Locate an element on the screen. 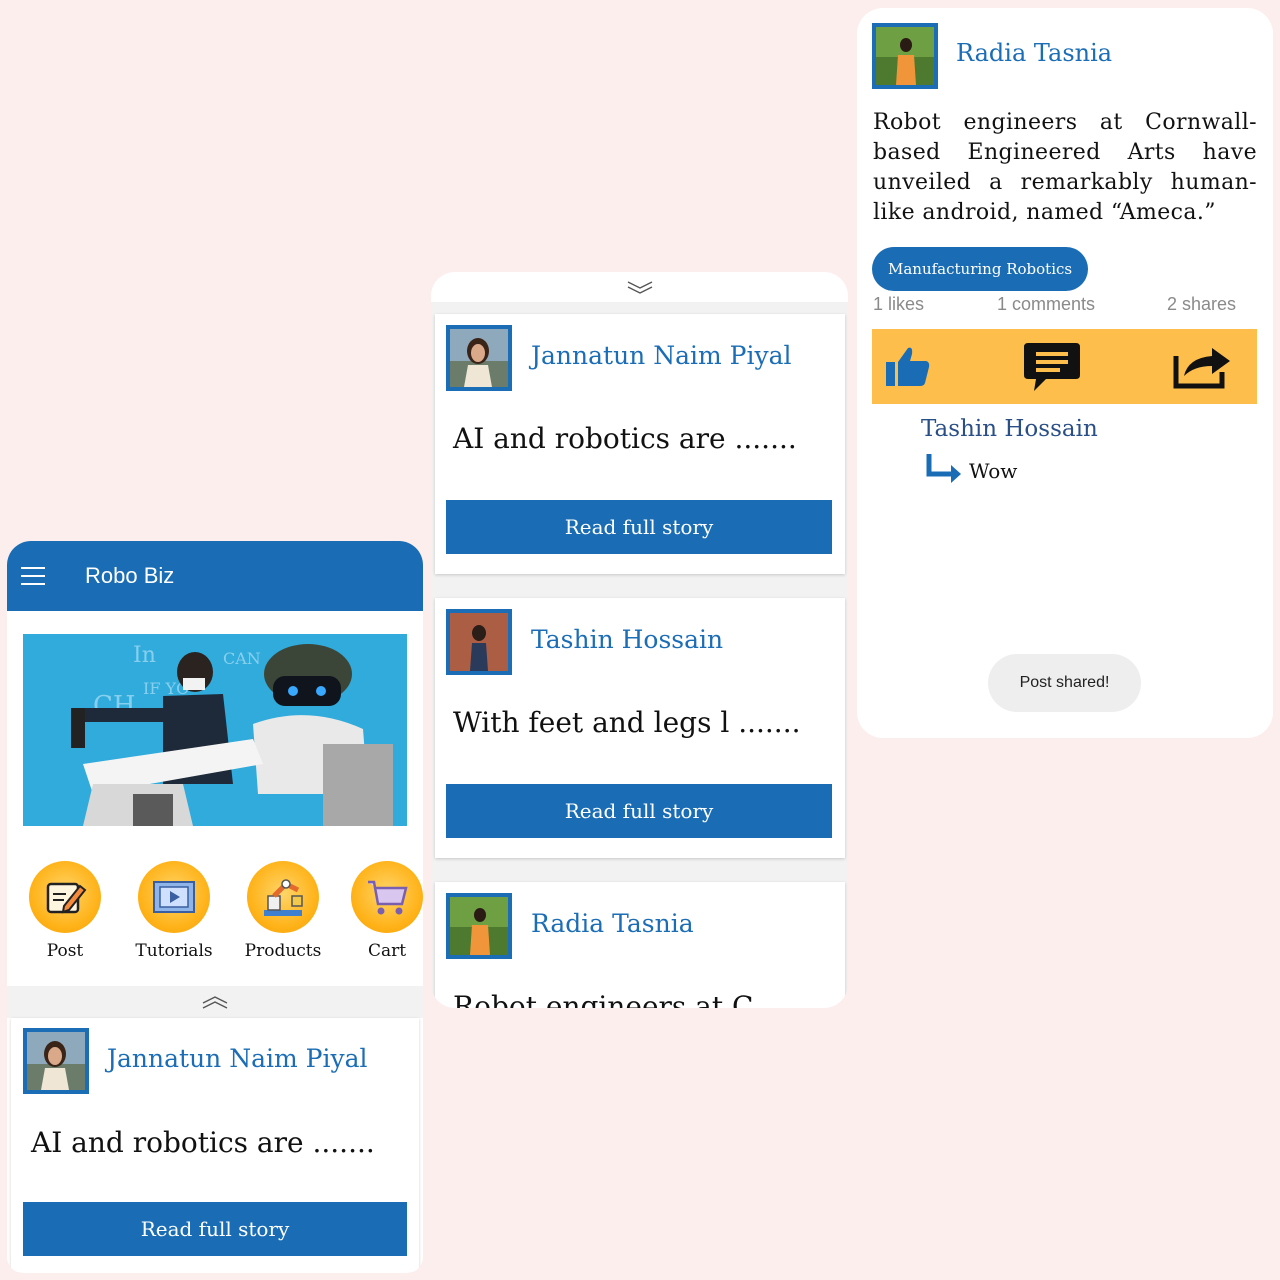  quick-tutorials-label: Tutorials is located at coordinates (174, 951).